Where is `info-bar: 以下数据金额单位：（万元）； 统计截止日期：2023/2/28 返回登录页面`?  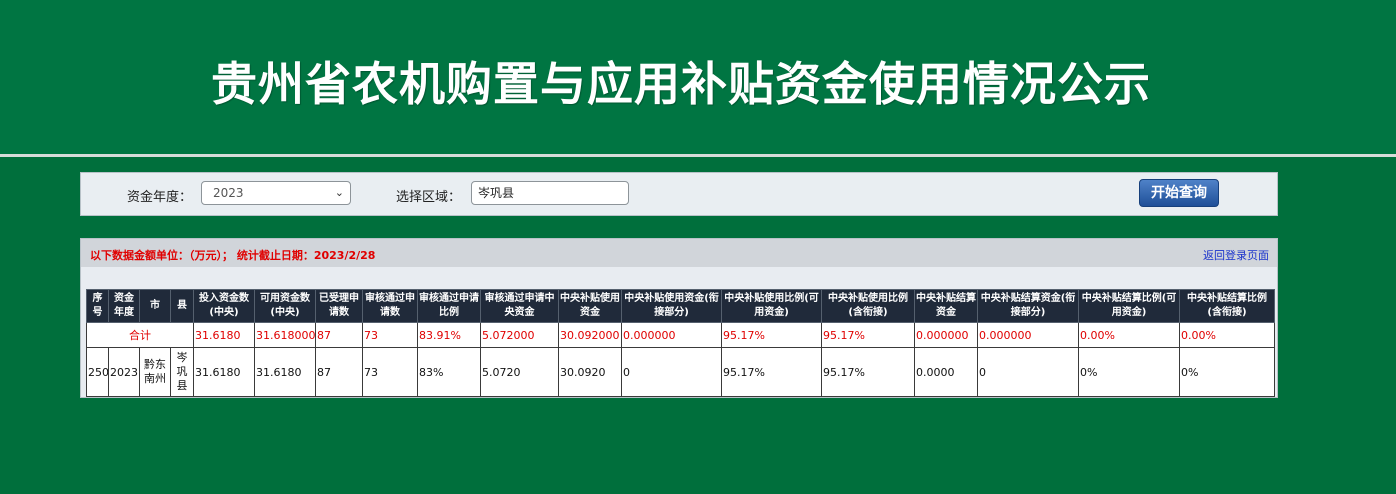 info-bar: 以下数据金额单位：（万元）； 统计截止日期：2023/2/28 返回登录页面 is located at coordinates (679, 253).